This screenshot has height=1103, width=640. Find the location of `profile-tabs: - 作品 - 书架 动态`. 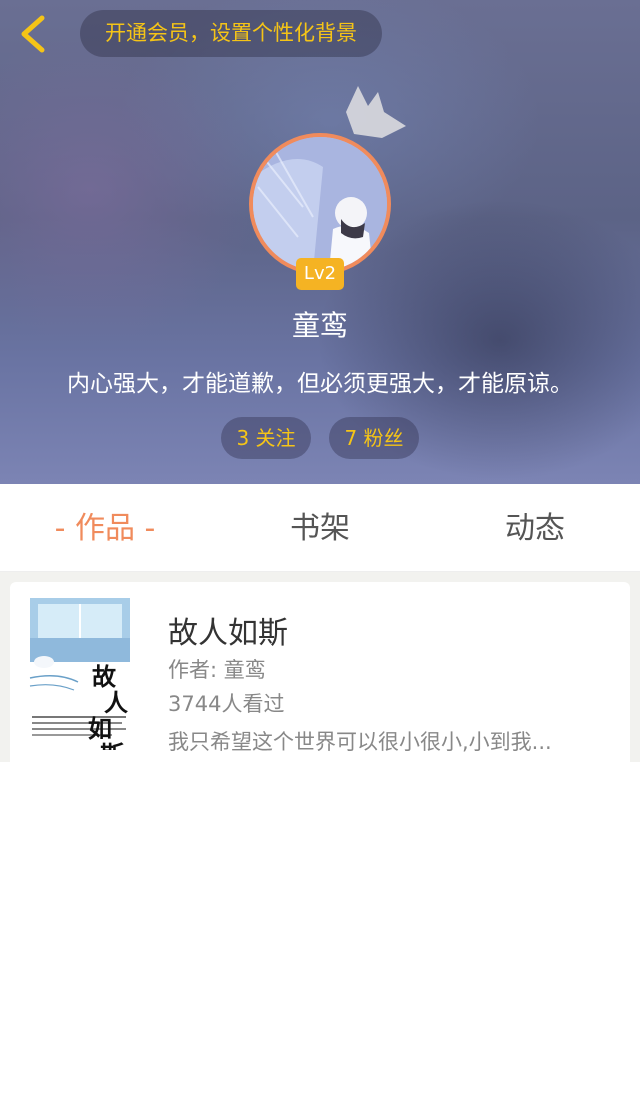

profile-tabs: - 作品 - 书架 动态 is located at coordinates (320, 528).